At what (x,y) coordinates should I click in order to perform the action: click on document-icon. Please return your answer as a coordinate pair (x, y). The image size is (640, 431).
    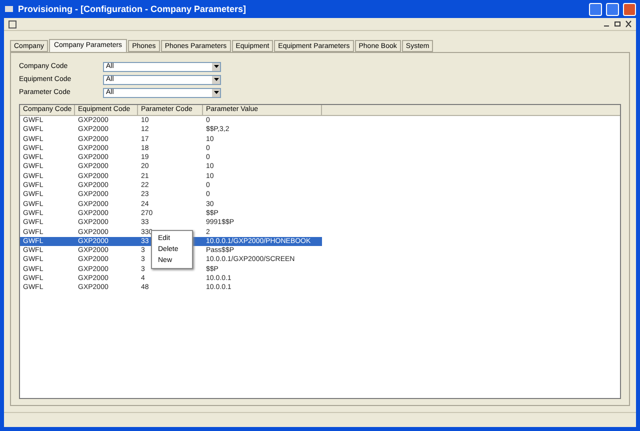
    Looking at the image, I should click on (12, 24).